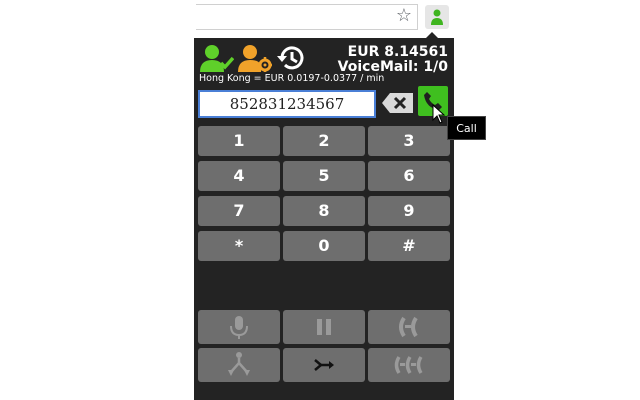  I want to click on merge-button, so click(239, 365).